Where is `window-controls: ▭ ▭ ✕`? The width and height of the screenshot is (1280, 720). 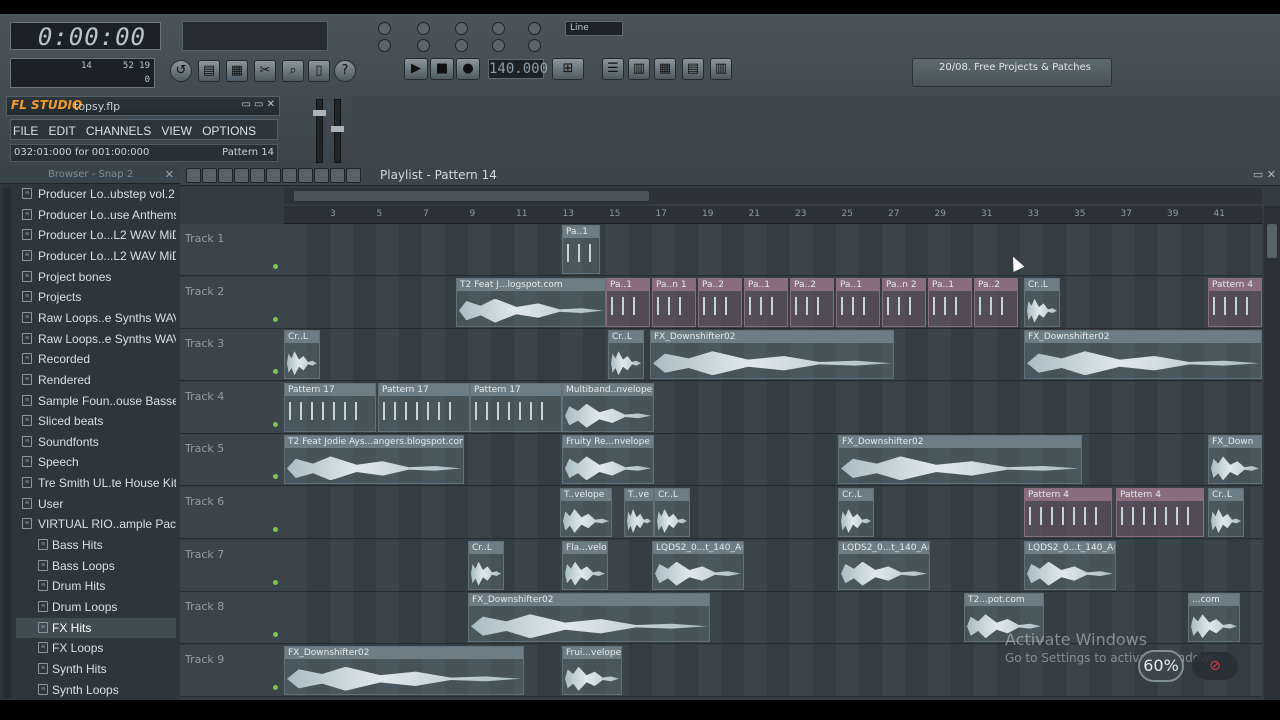
window-controls: ▭ ▭ ✕ is located at coordinates (258, 104).